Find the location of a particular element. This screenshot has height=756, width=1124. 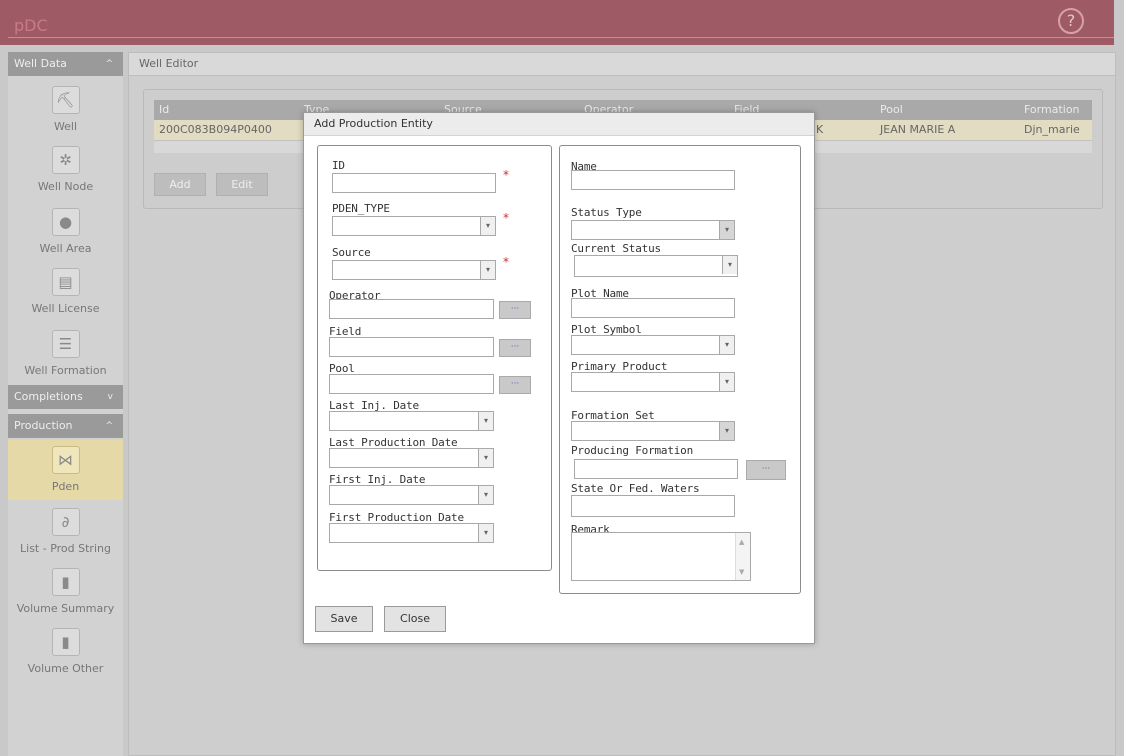

sidebar-item-well-node: ✲ Well Node is located at coordinates (65, 170).